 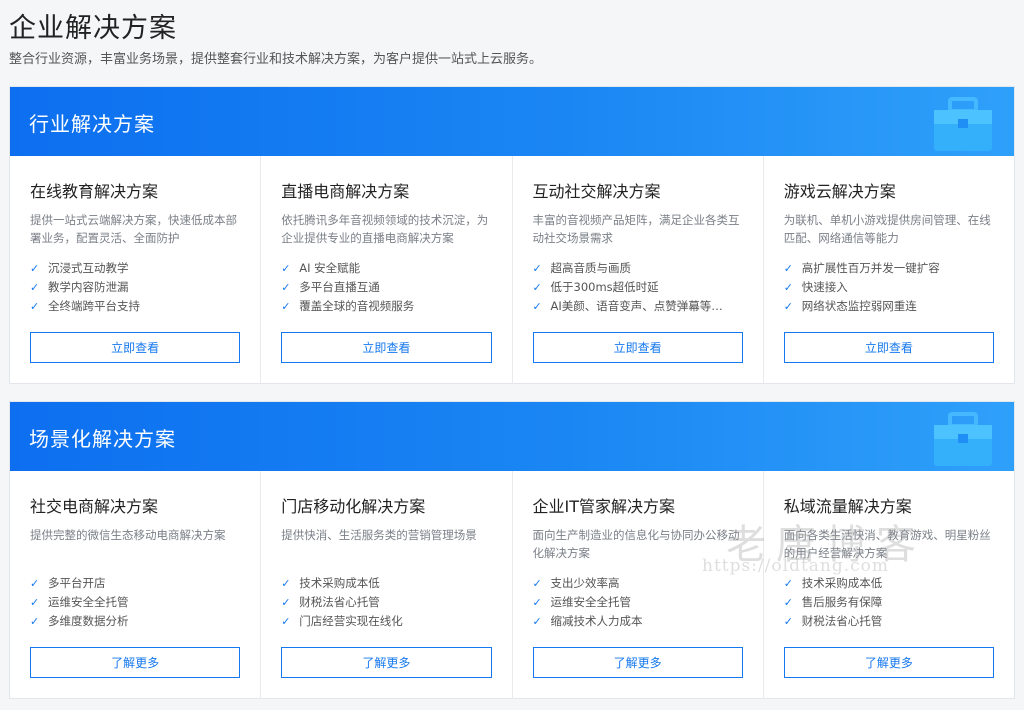 I want to click on page-title: 企业解决方案, so click(x=93, y=28).